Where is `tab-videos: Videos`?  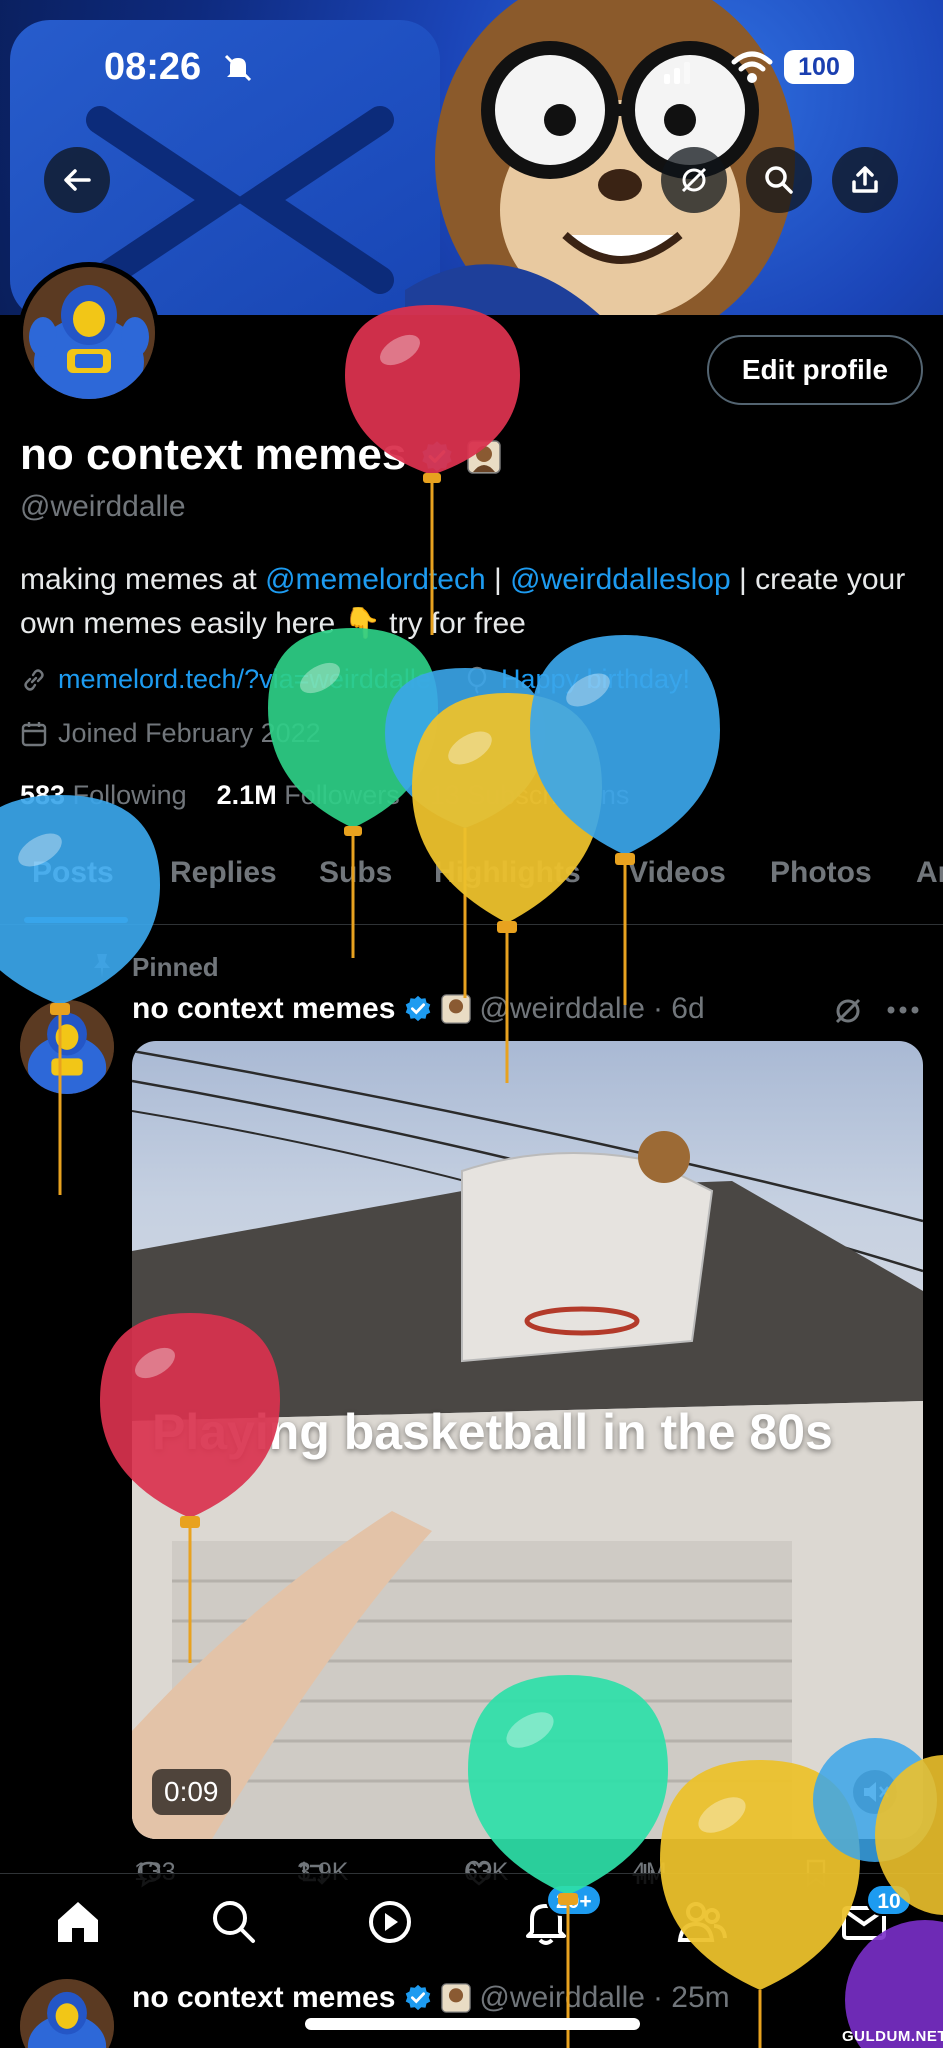 tab-videos: Videos is located at coordinates (677, 873).